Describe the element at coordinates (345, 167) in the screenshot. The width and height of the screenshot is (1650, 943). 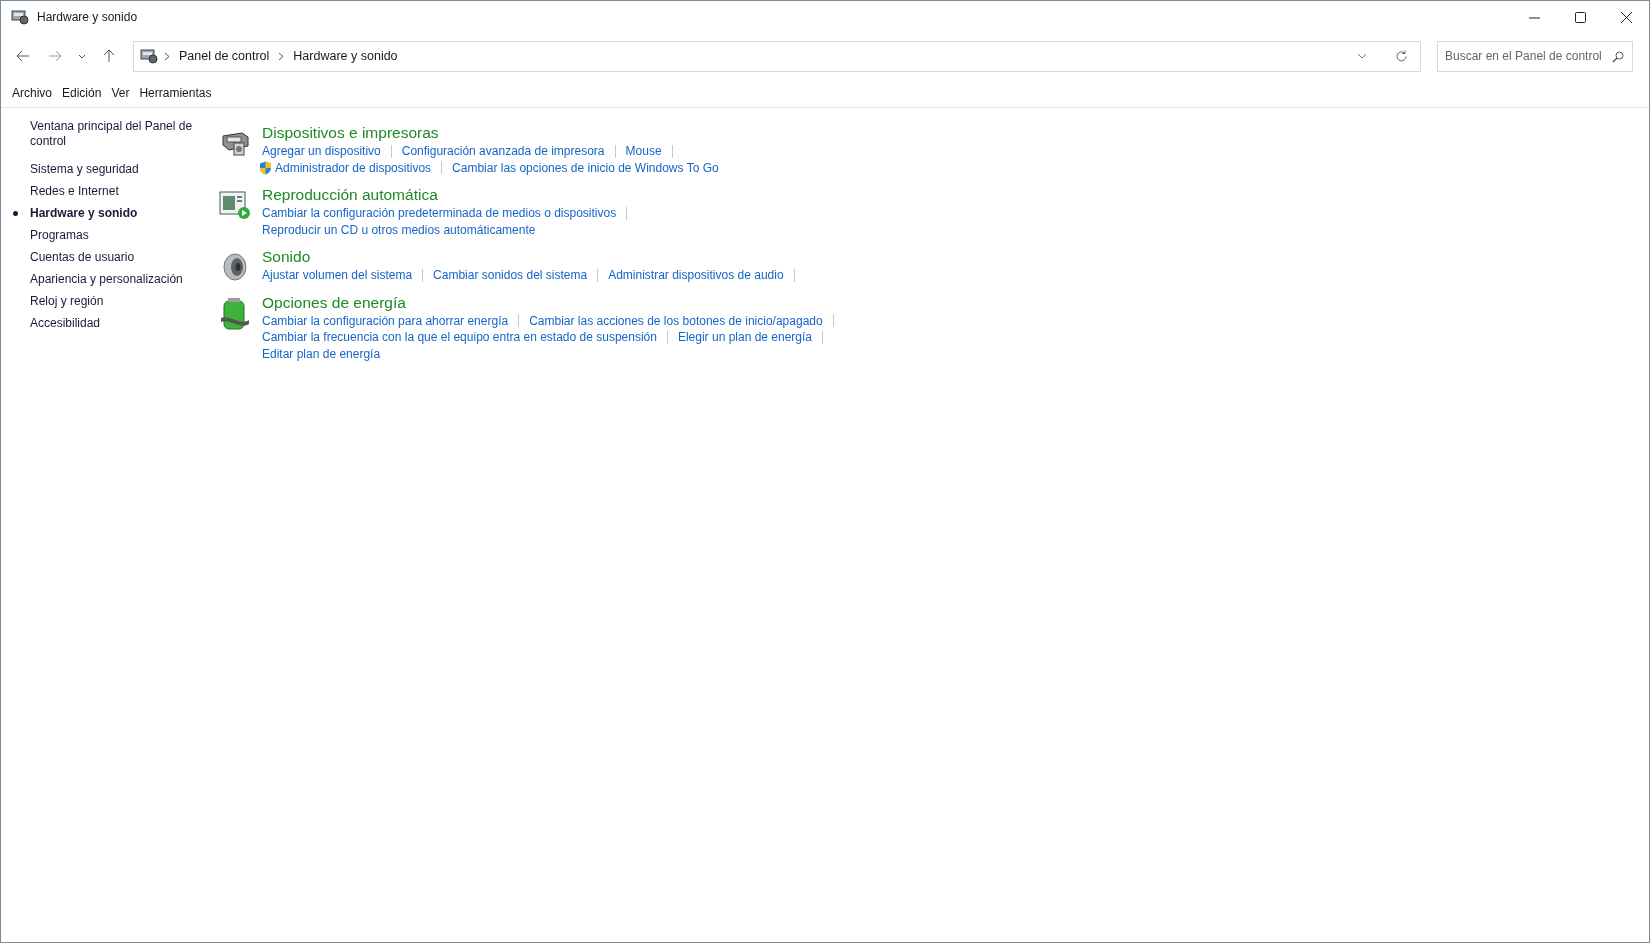
I see `task-link: Administrador de dispositivos` at that location.